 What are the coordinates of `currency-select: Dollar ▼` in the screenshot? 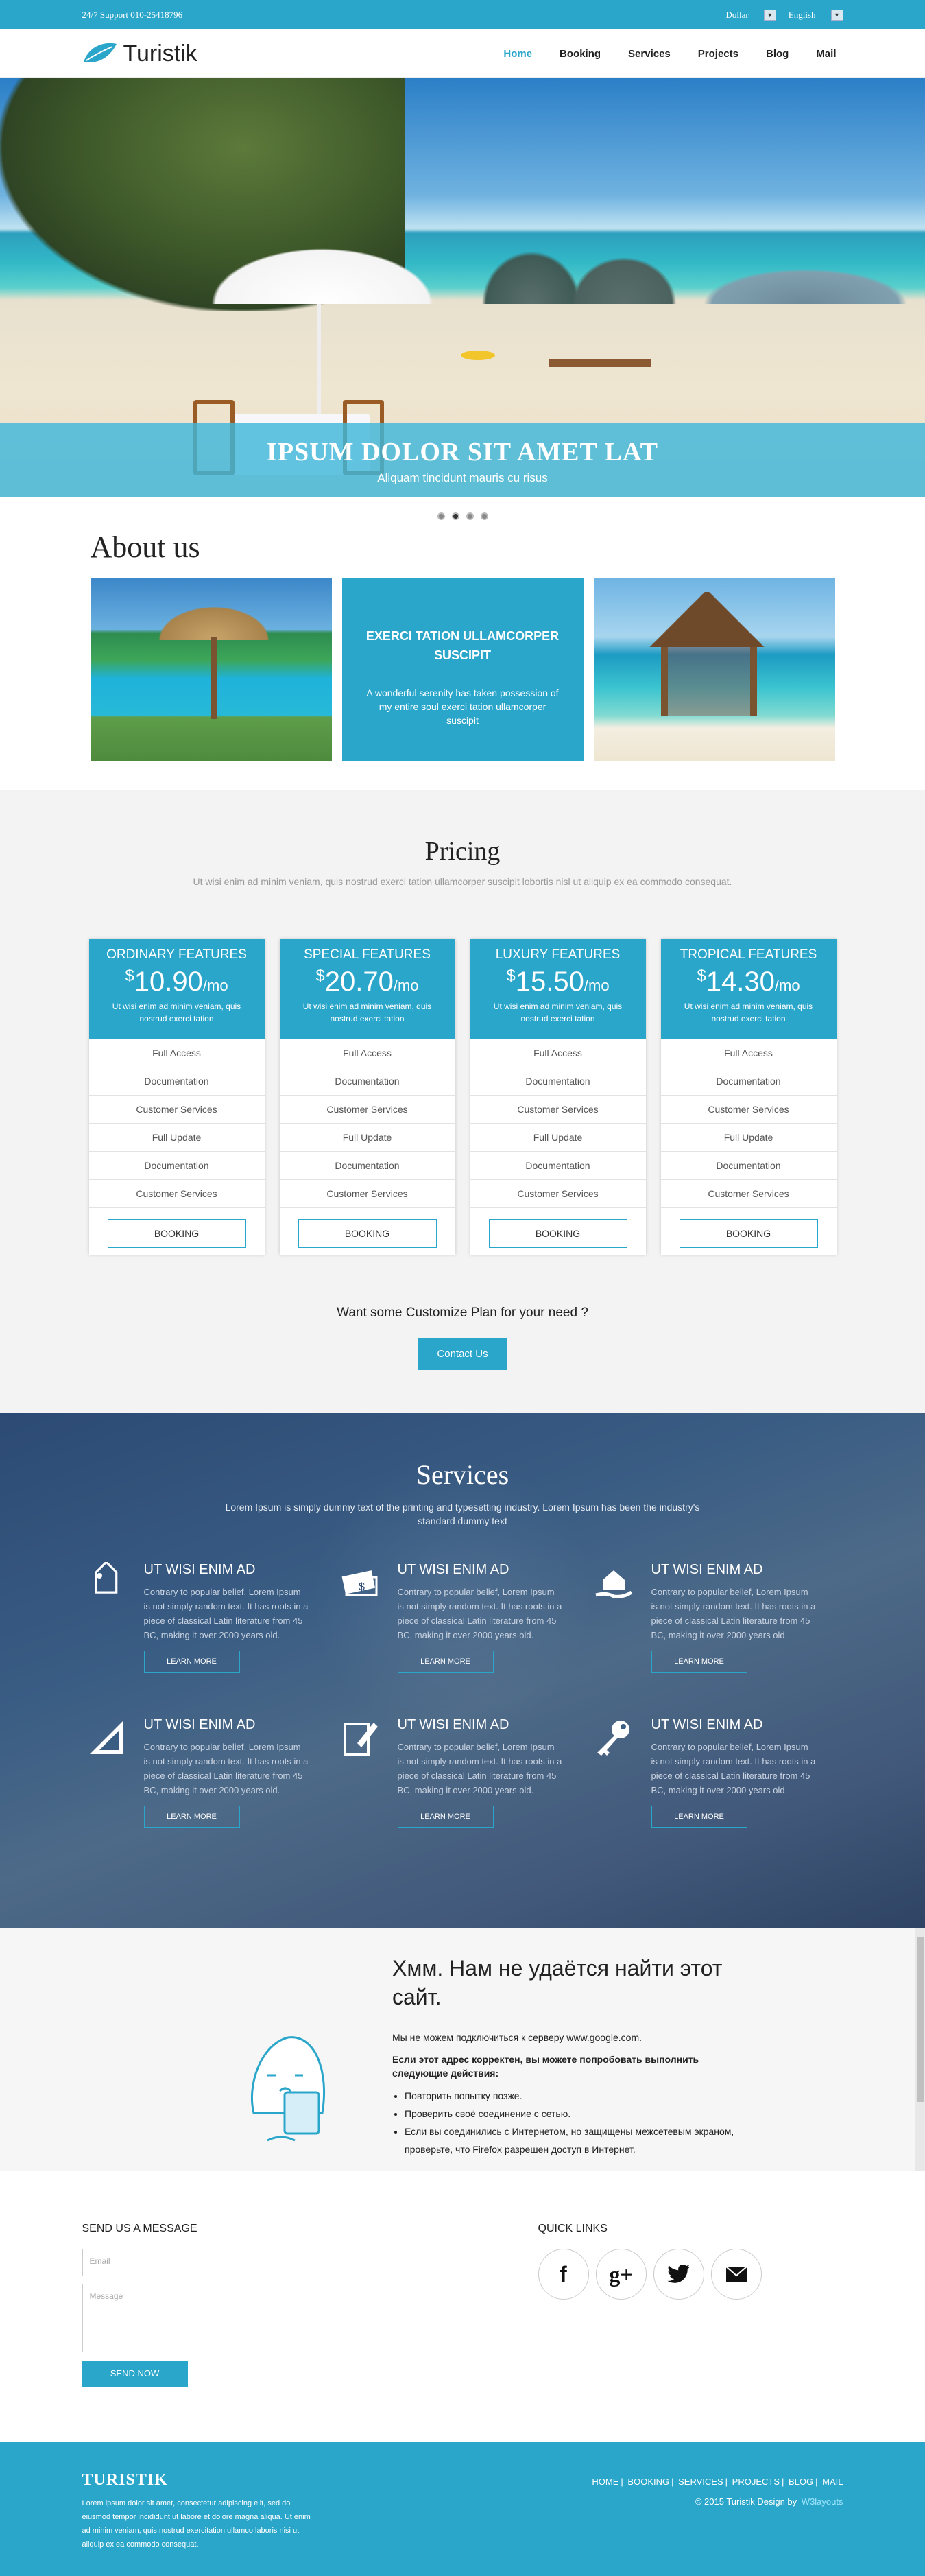 It's located at (751, 15).